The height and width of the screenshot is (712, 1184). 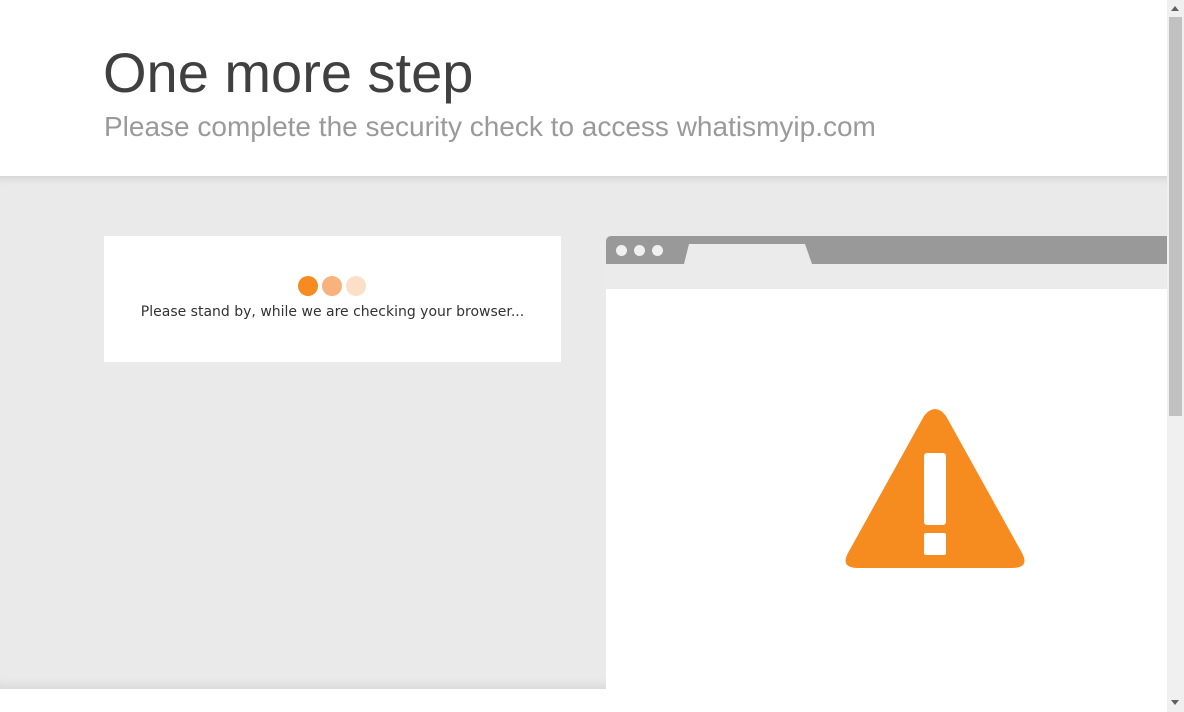 What do you see at coordinates (332, 299) in the screenshot?
I see `status-card` at bounding box center [332, 299].